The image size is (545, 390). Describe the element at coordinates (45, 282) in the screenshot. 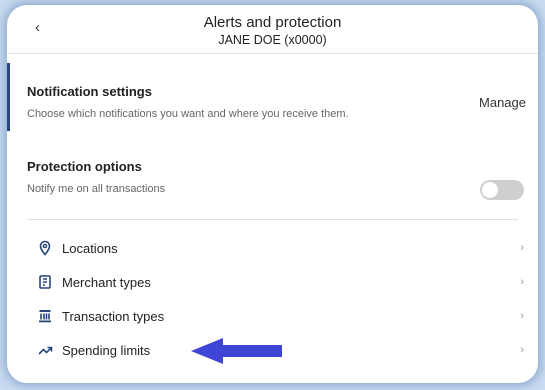

I see `merchant-icon` at that location.